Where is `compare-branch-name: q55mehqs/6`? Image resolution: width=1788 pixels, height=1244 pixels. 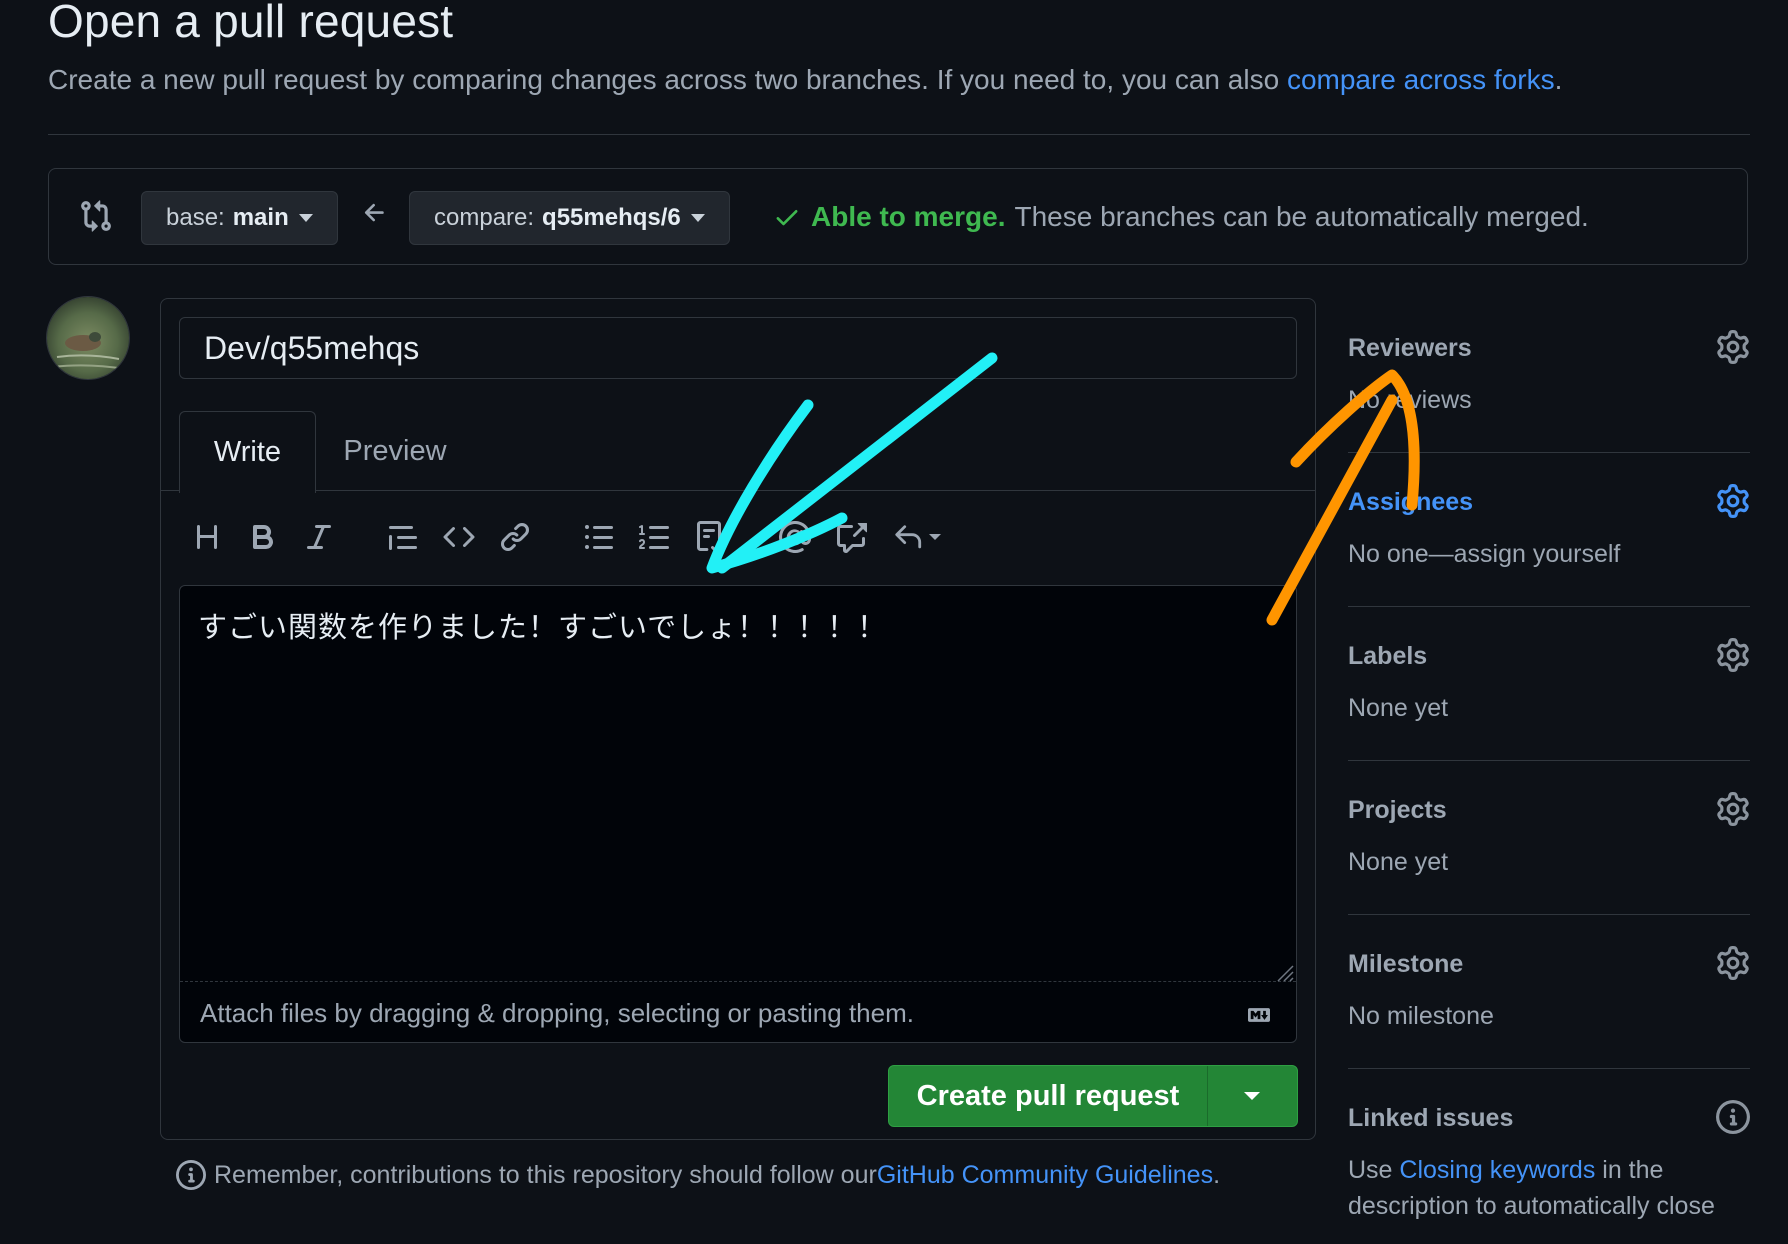 compare-branch-name: q55mehqs/6 is located at coordinates (611, 217).